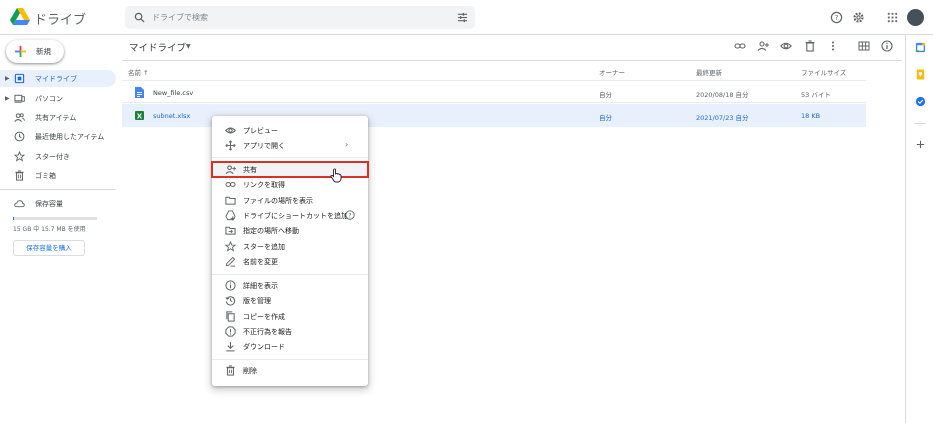 The image size is (933, 423). I want to click on plus-icon, so click(20, 51).